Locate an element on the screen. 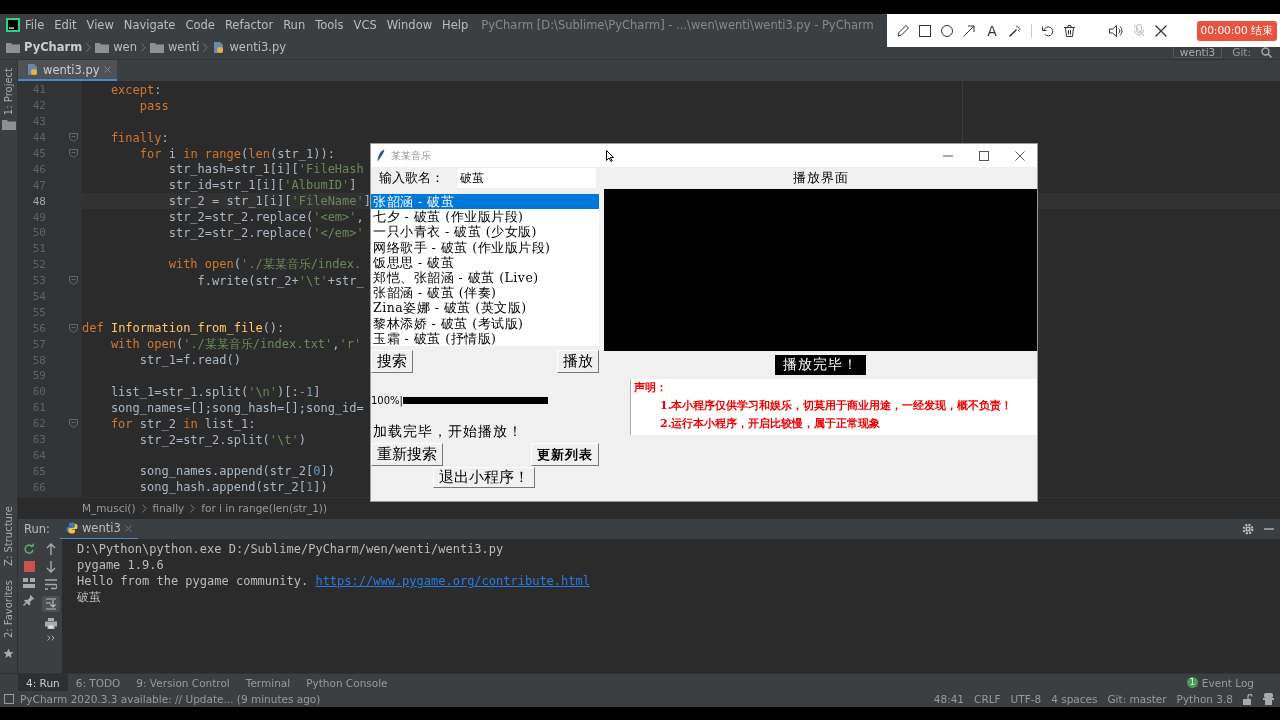  song-list-item: 玉霜 - 破茧 (抒情版) is located at coordinates (485, 338).